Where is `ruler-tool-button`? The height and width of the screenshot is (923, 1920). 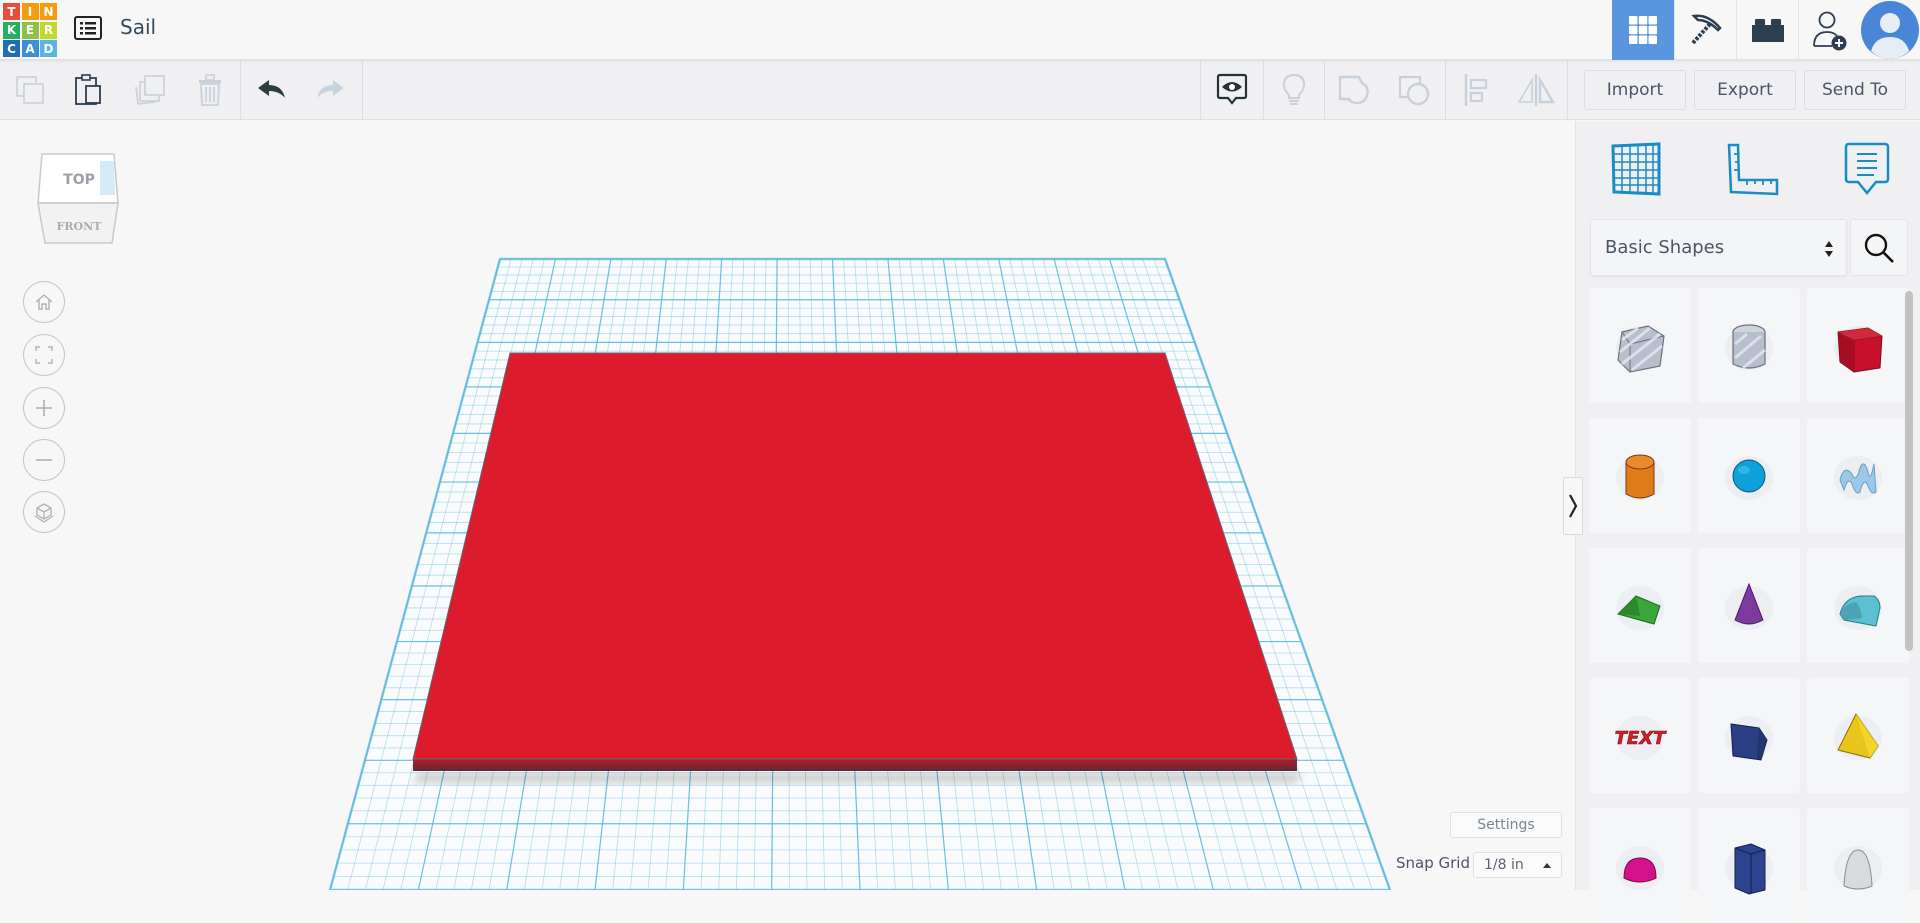 ruler-tool-button is located at coordinates (1752, 169).